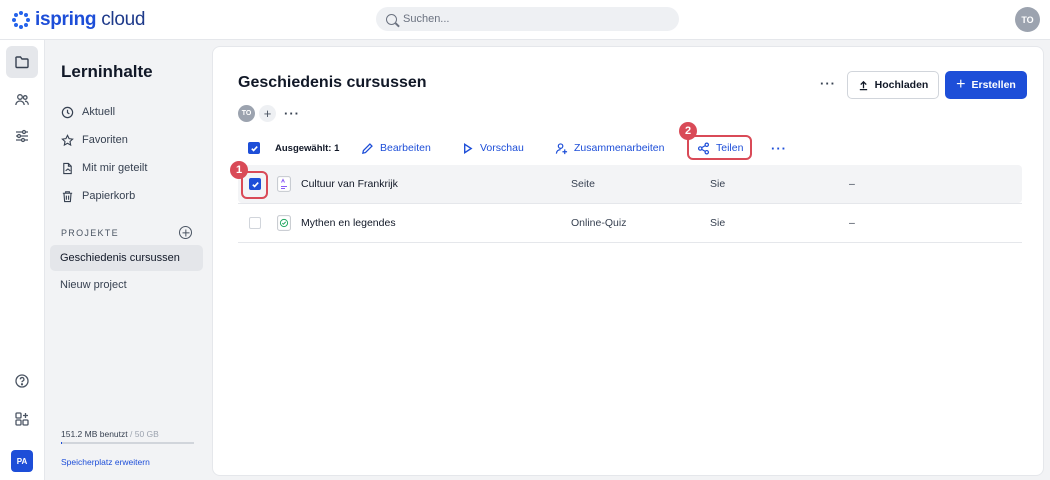 The width and height of the screenshot is (1050, 480). I want to click on member-avatar: TO, so click(246, 113).